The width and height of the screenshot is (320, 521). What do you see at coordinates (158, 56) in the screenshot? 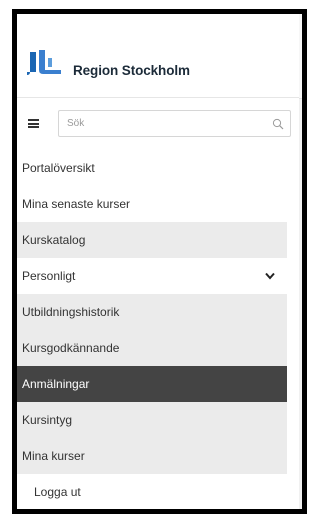
I see `sidebar-header: Region Stockholm` at bounding box center [158, 56].